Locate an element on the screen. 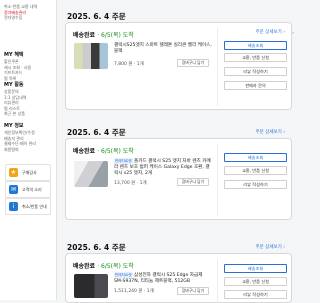 The width and height of the screenshot is (320, 303). sidebar-item: 취소·반품·교환 내역 is located at coordinates (20, 7).